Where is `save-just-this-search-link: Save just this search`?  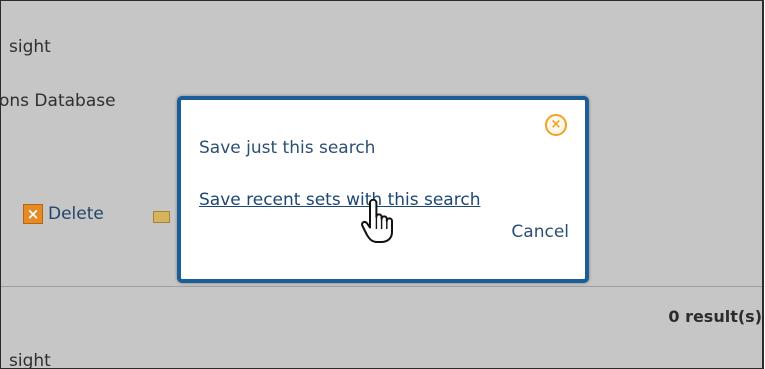 save-just-this-search-link: Save just this search is located at coordinates (287, 148).